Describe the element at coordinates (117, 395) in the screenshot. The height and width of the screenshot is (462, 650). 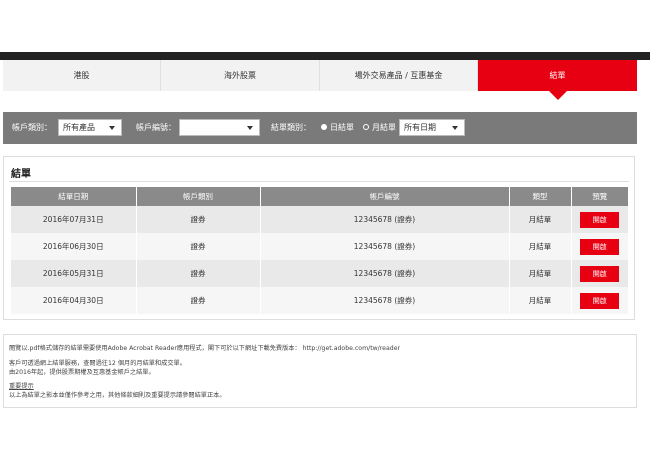
I see `note-disclaimer: 以上為結單之影本並僅作參考之用，其他條款細則及重要提示請參閱結單正本。` at that location.